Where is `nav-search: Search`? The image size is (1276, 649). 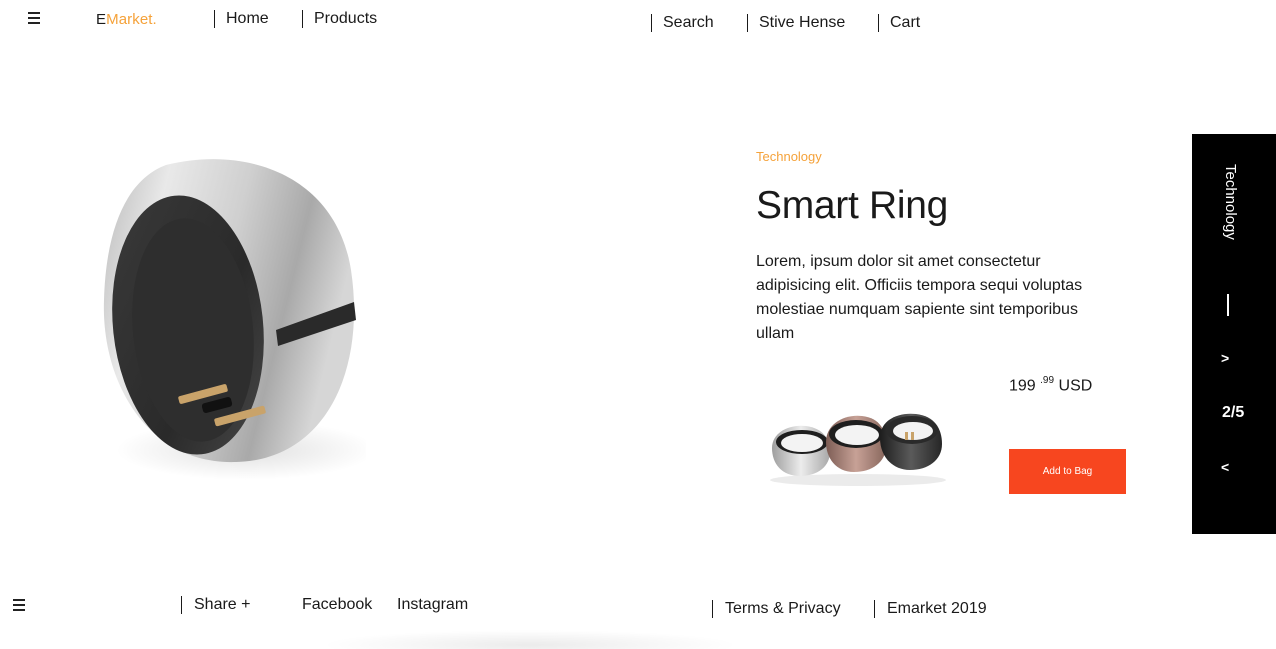
nav-search: Search is located at coordinates (682, 23).